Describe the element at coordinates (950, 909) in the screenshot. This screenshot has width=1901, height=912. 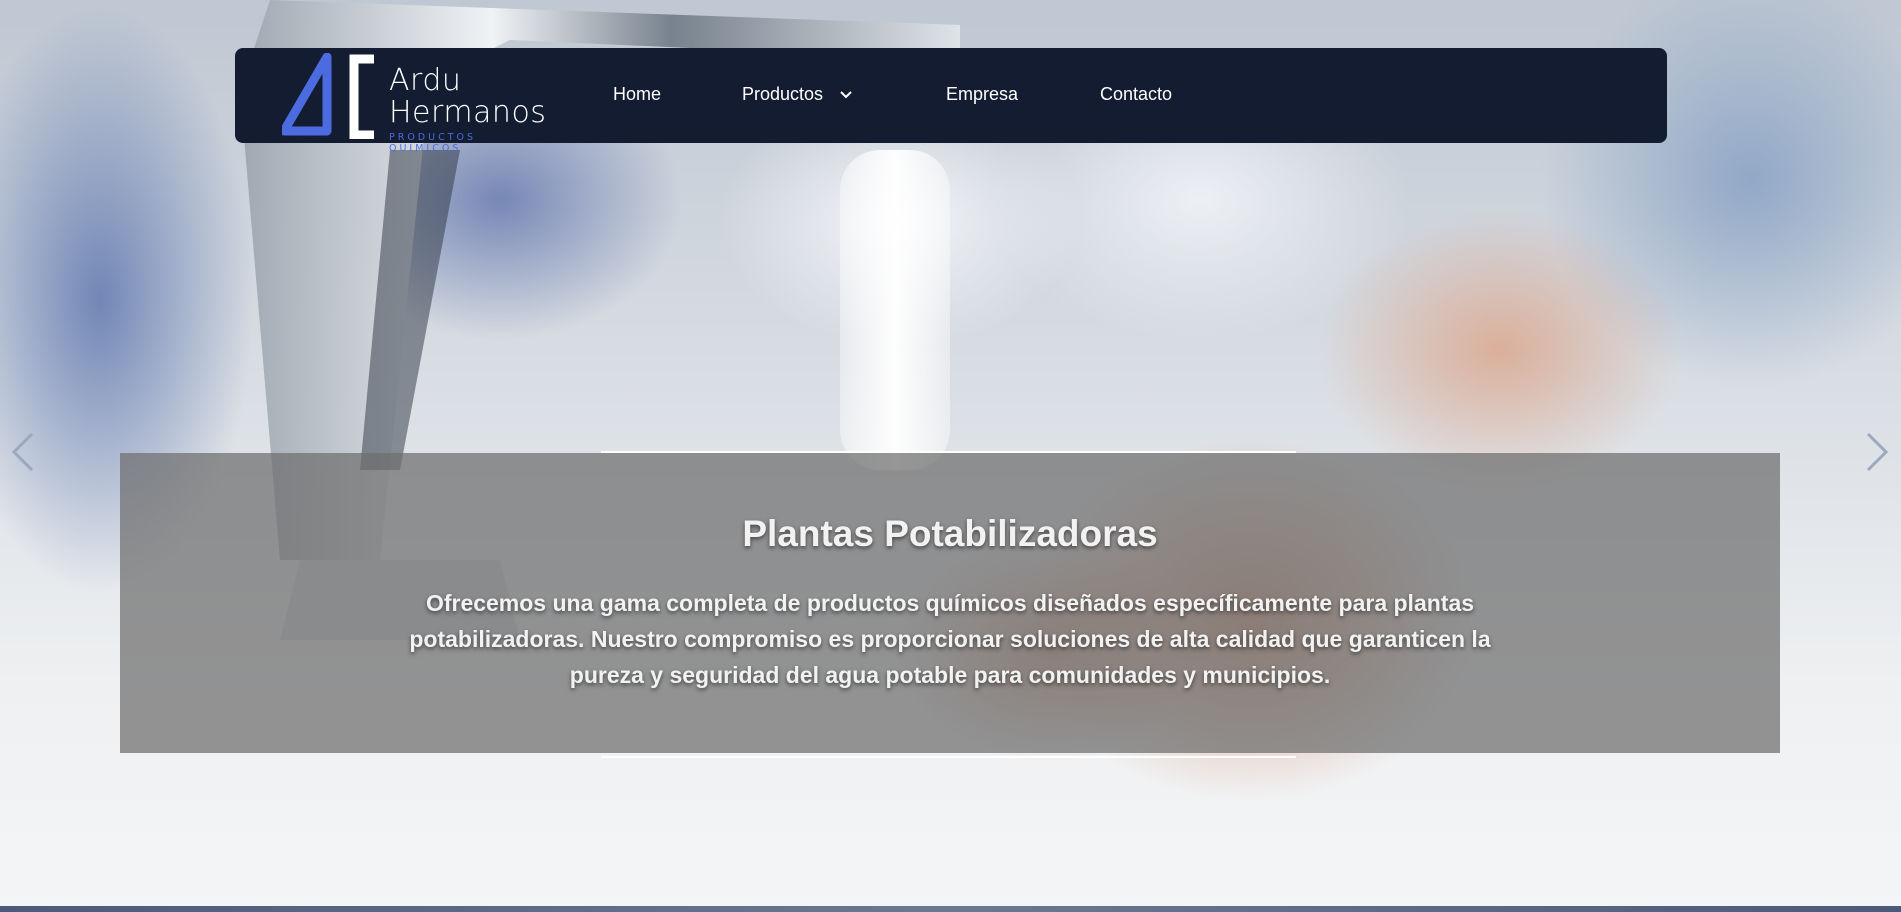
I see `page-bottom-edge` at that location.